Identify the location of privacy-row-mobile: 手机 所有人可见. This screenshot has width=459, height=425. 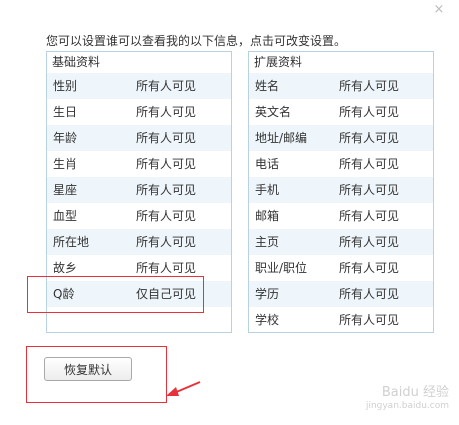
(341, 190).